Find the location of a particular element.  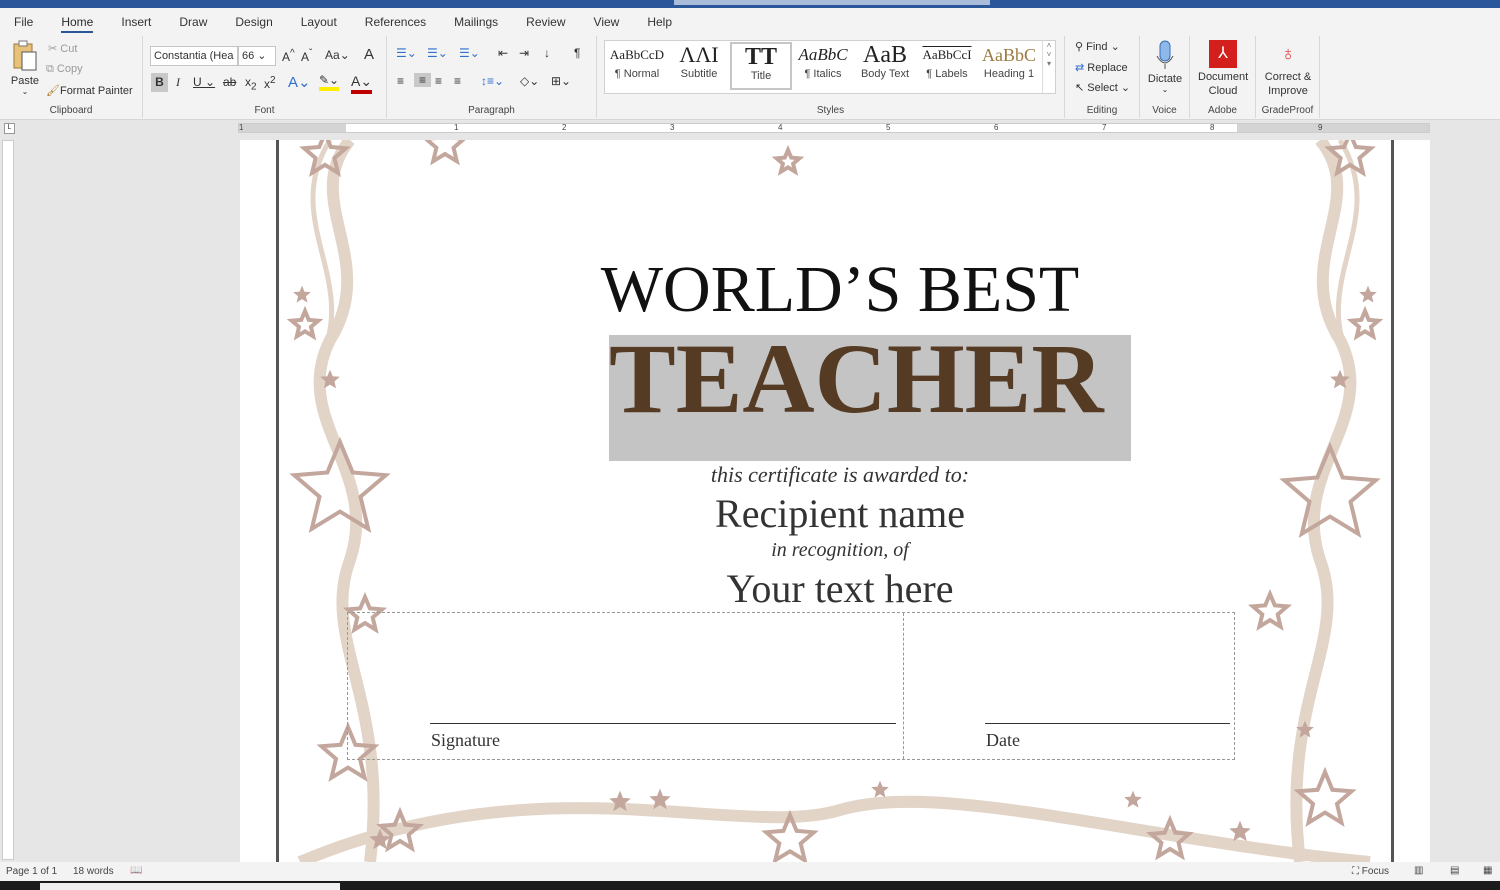

chevron-down-icon: ⌄ is located at coordinates (1165, 89).